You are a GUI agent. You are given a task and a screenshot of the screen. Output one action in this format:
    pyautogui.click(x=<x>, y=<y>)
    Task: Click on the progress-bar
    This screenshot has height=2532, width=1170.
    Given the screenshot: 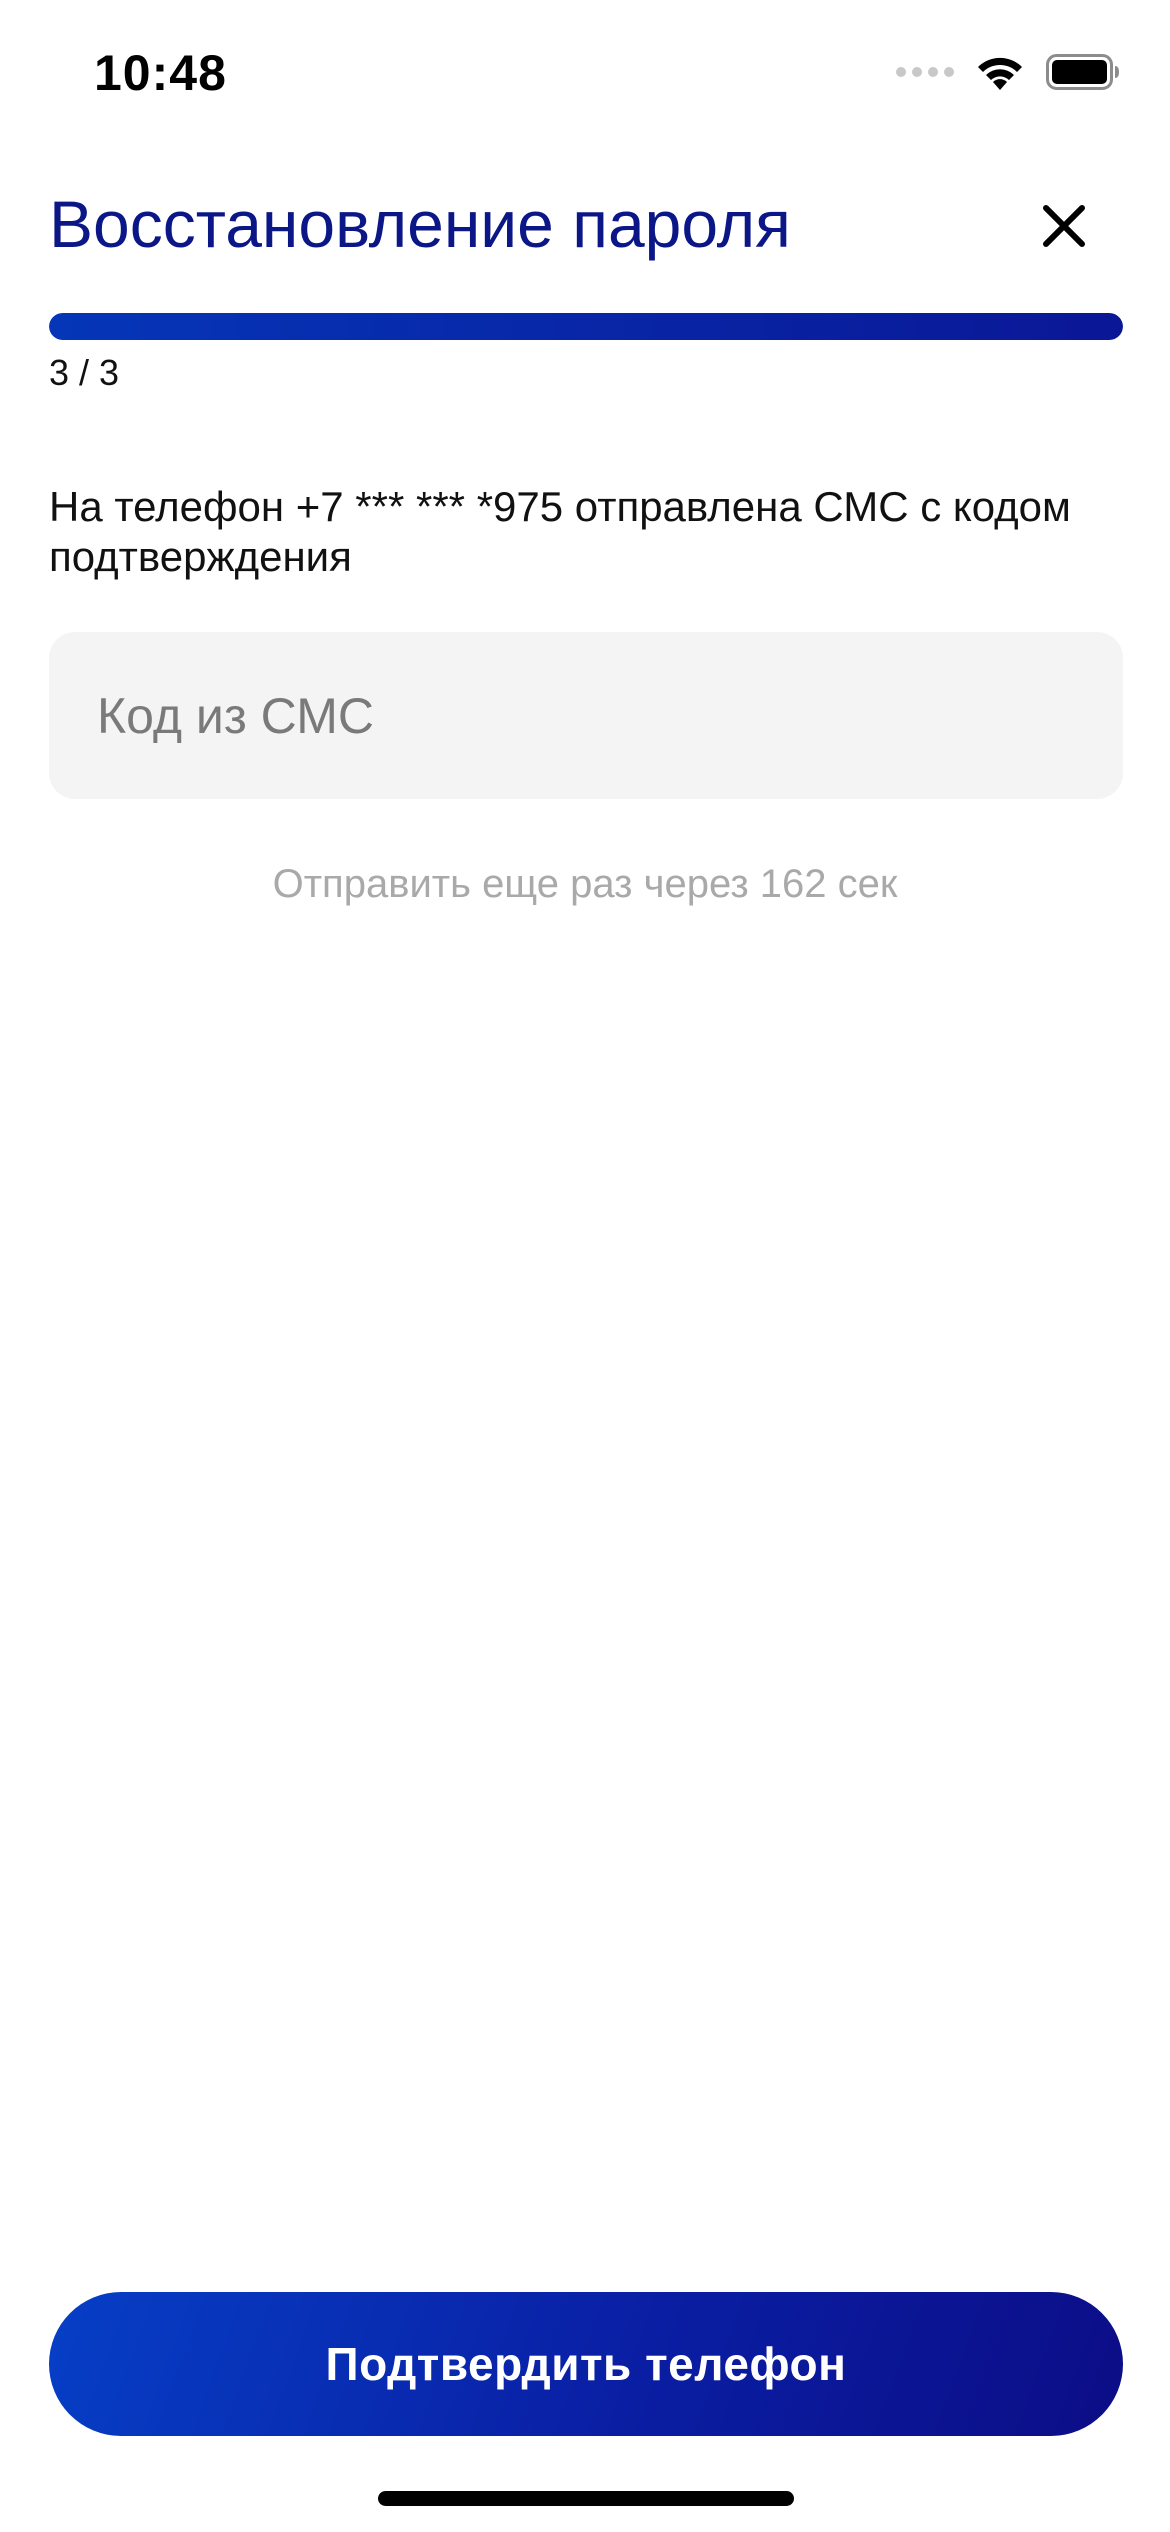 What is the action you would take?
    pyautogui.click(x=586, y=326)
    